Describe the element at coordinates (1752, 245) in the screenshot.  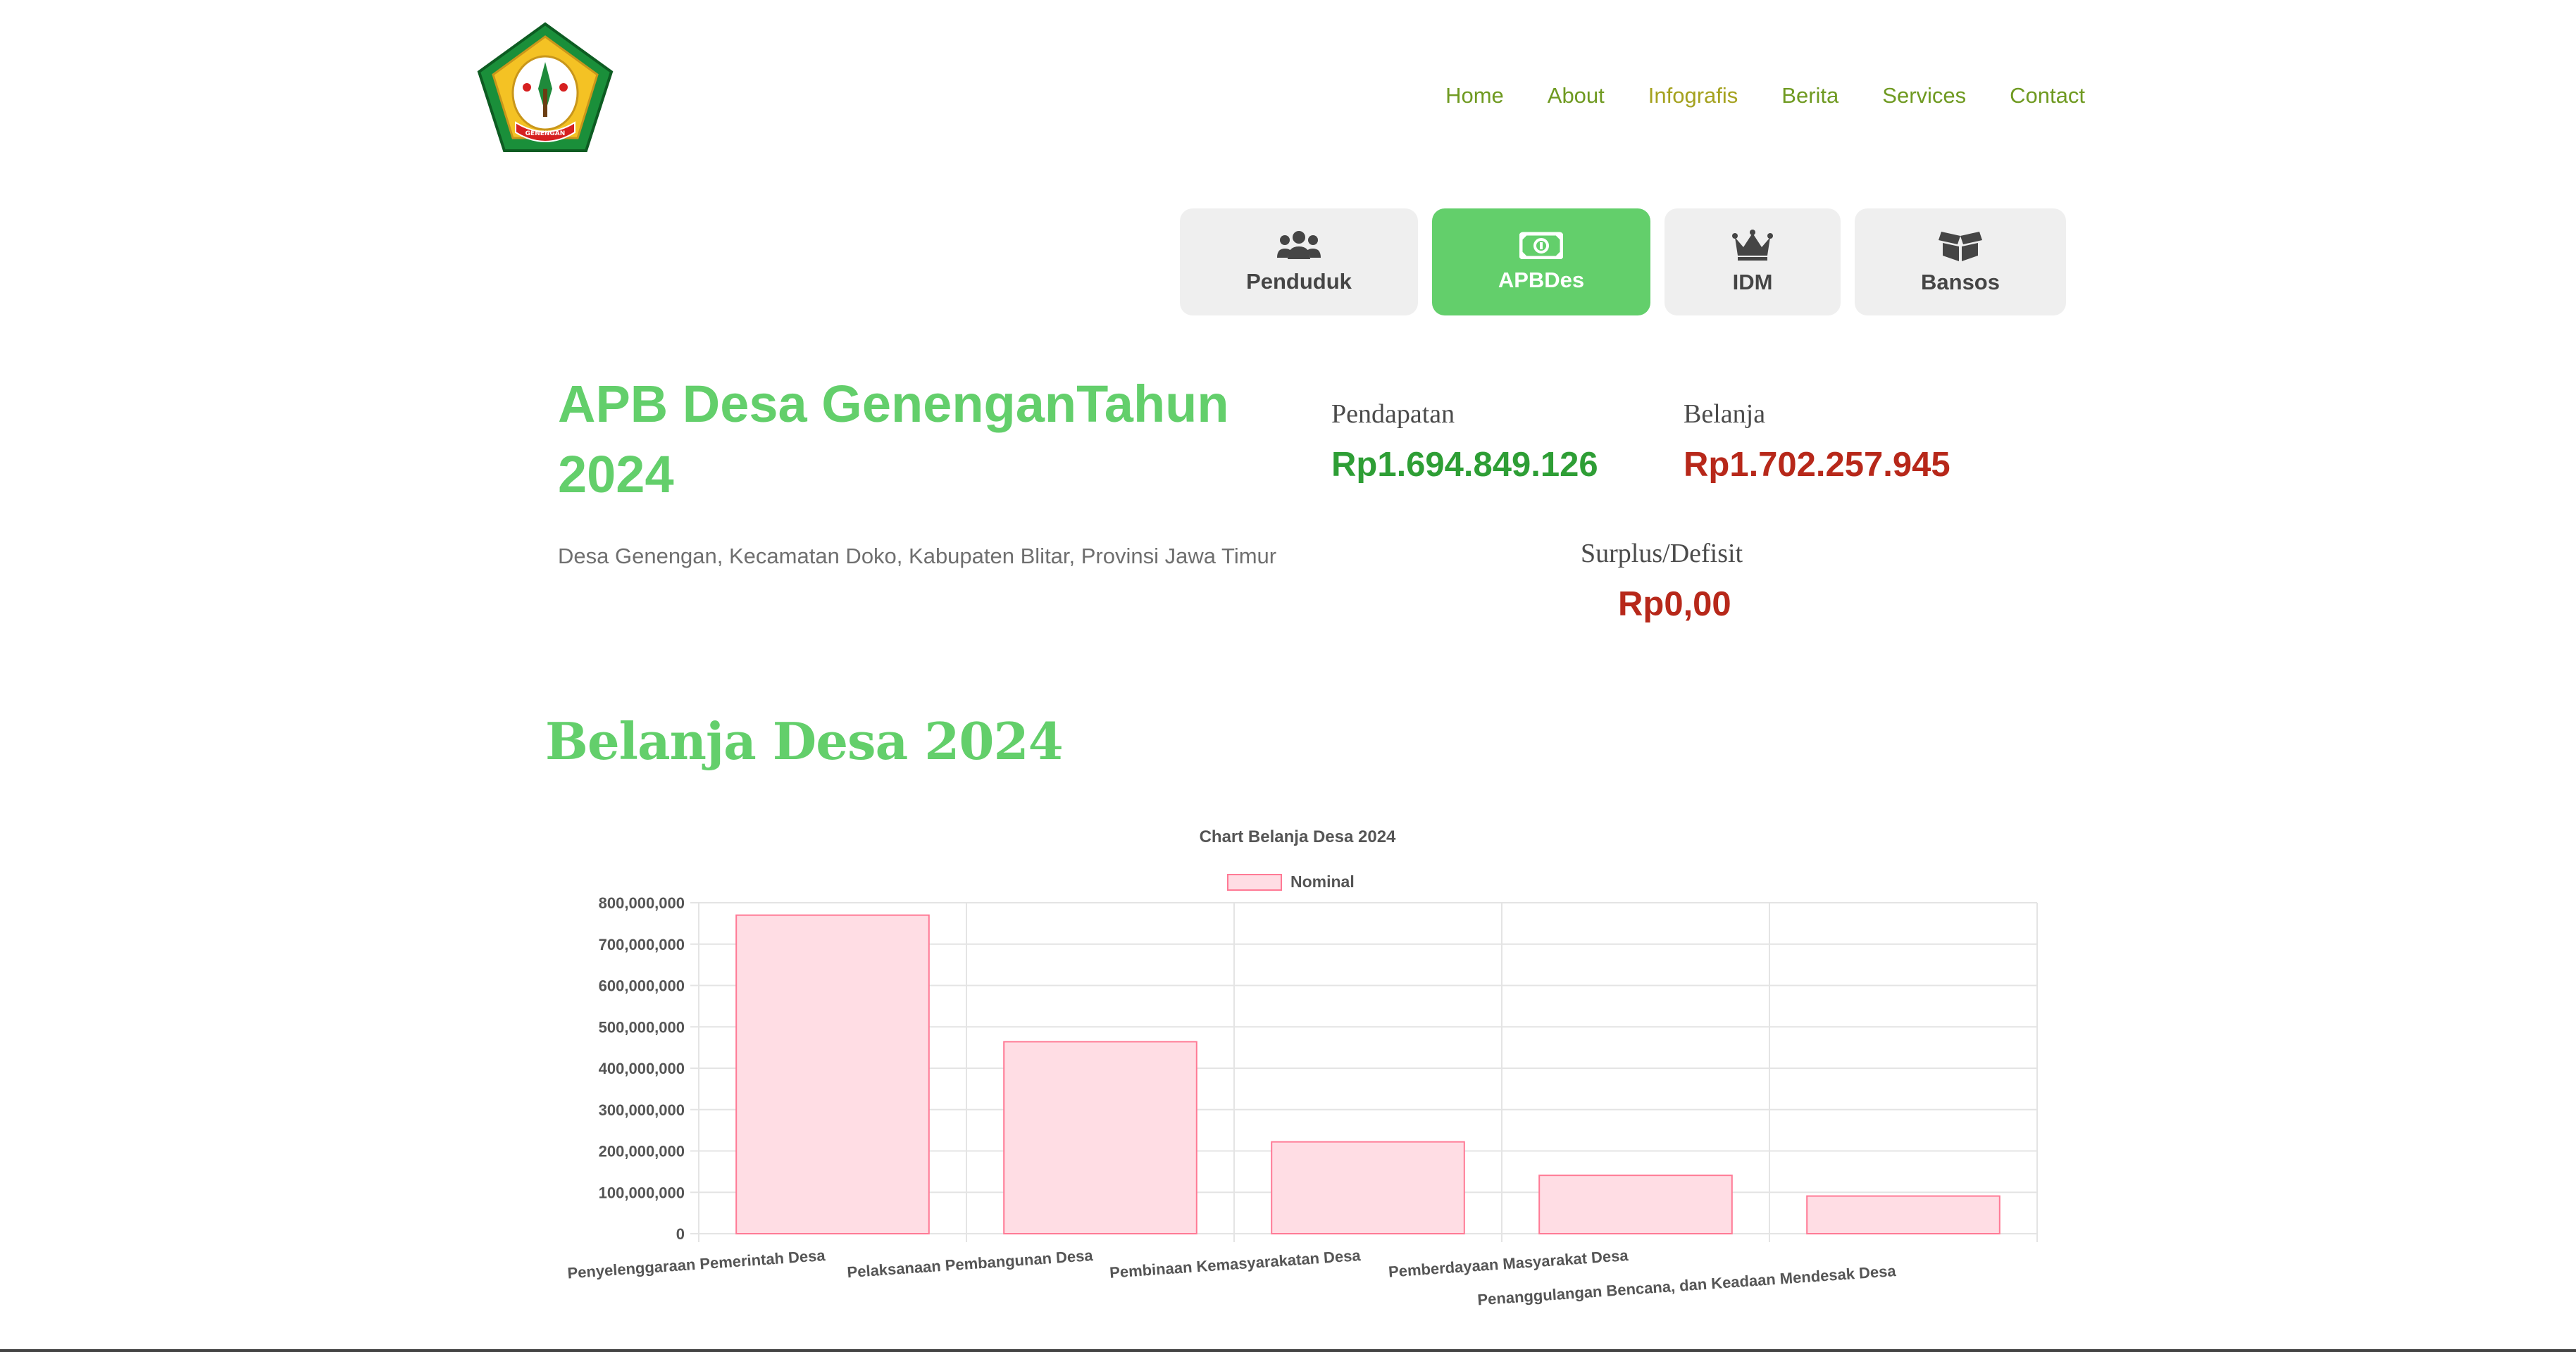
I see `crown-icon` at that location.